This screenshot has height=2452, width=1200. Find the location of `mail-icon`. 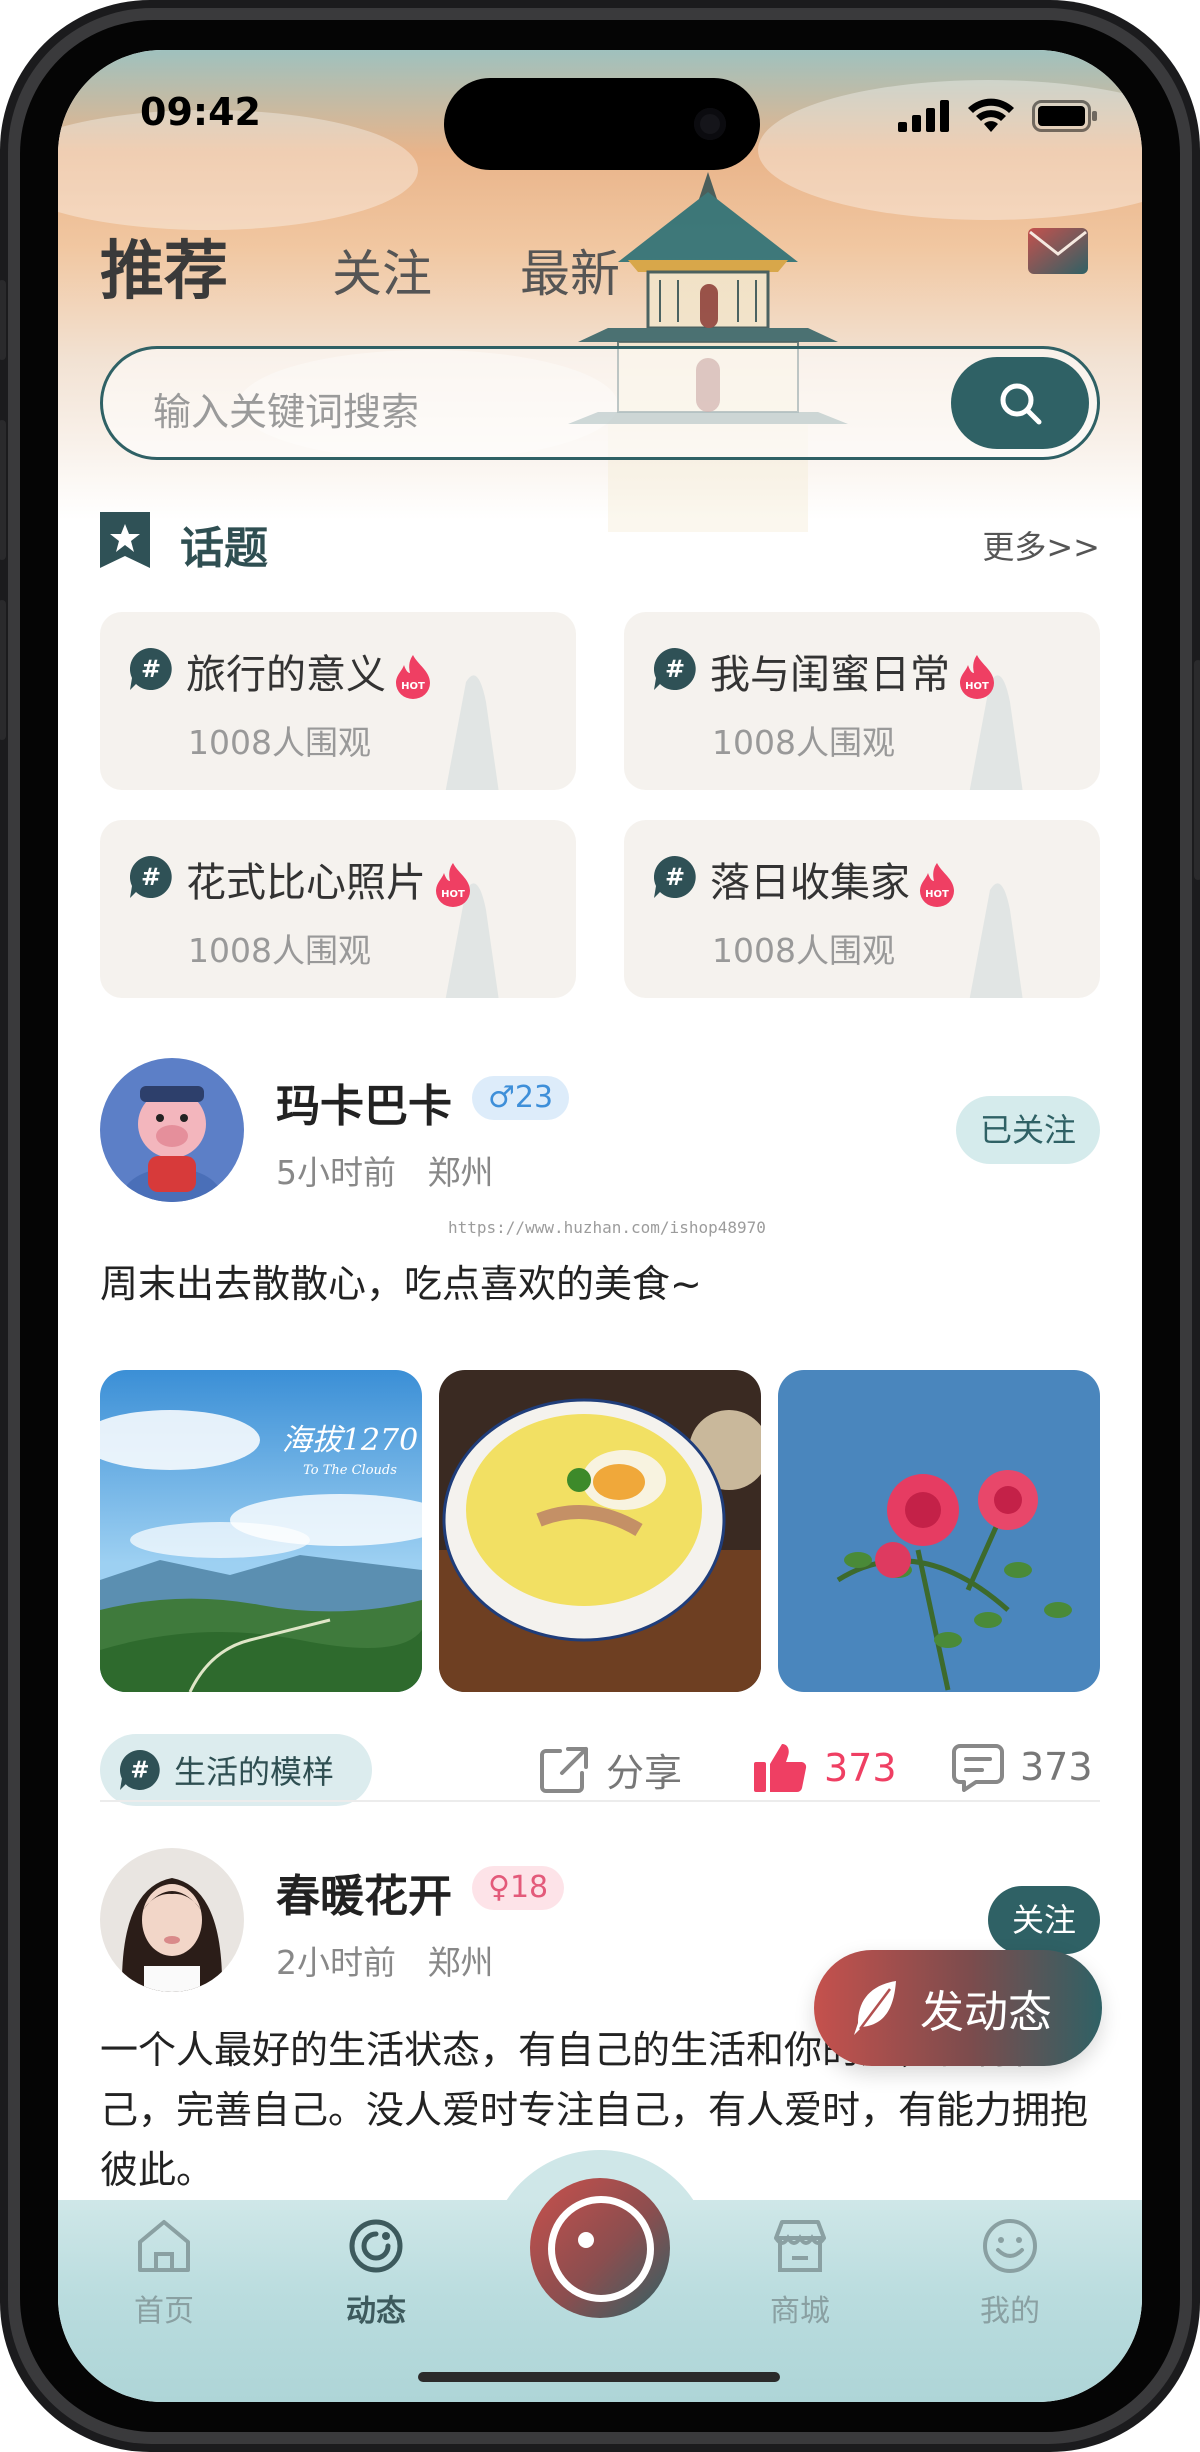

mail-icon is located at coordinates (1058, 251).